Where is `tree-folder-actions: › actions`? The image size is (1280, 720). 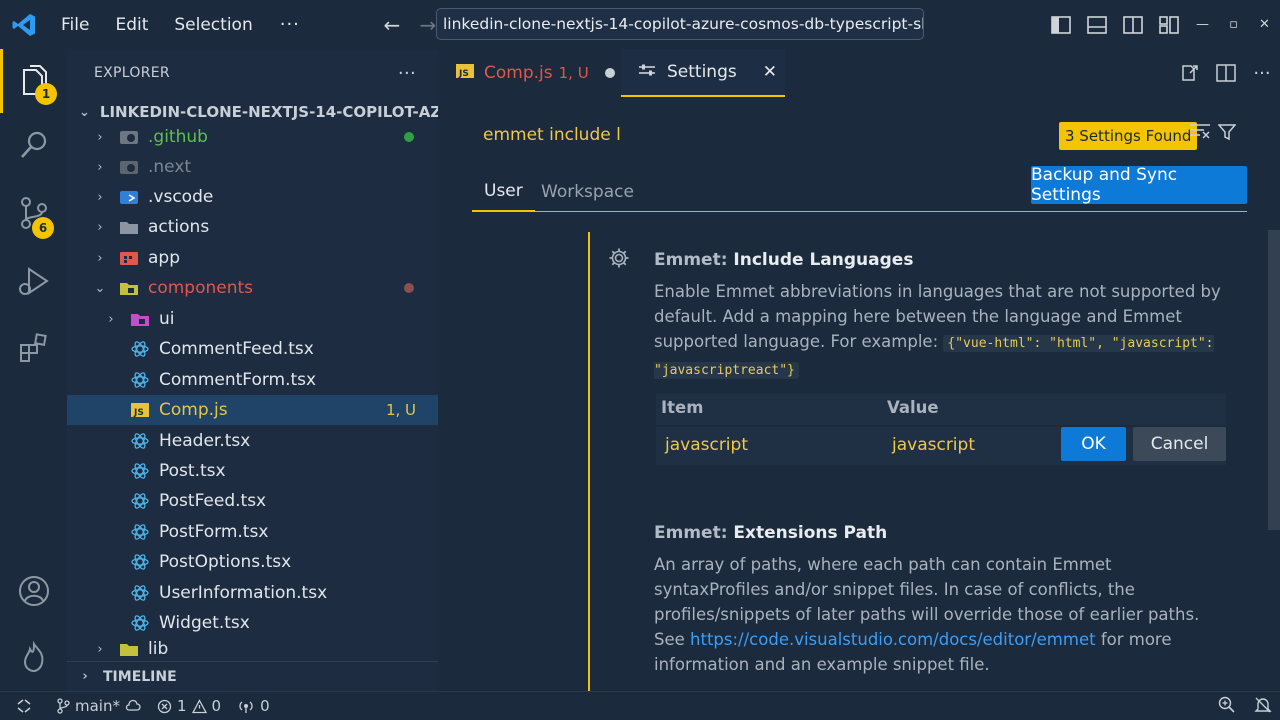 tree-folder-actions: › actions is located at coordinates (252, 227).